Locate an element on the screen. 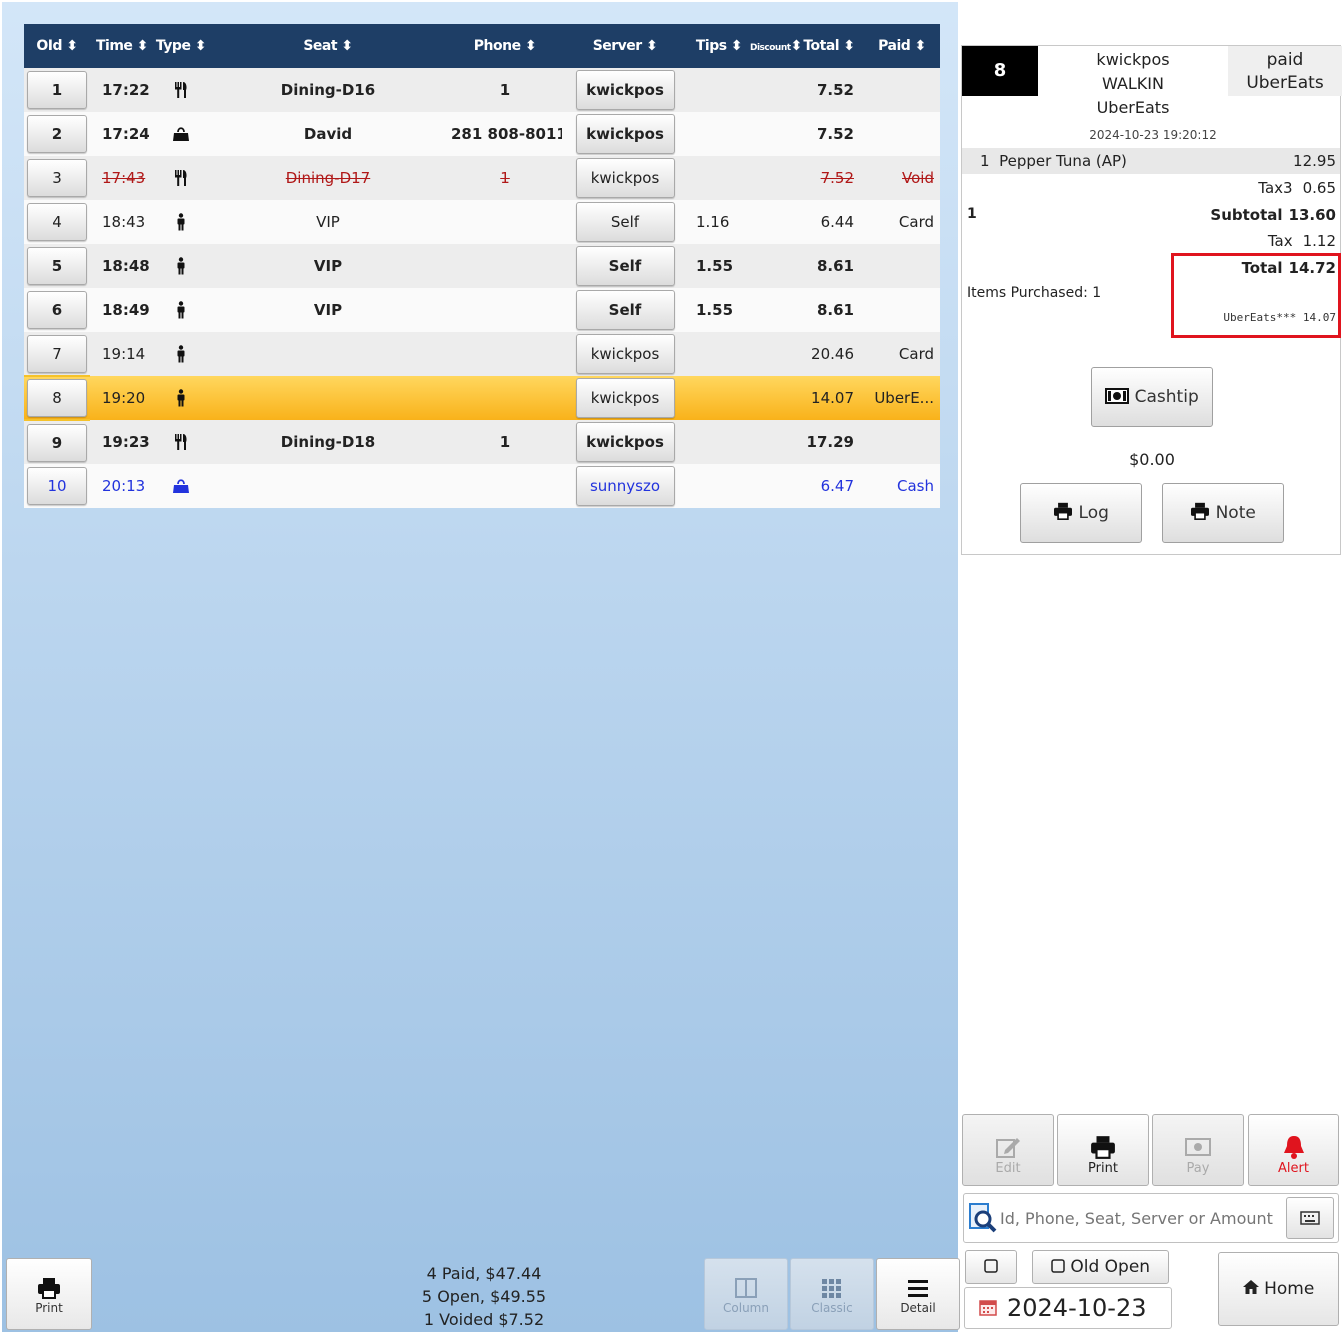 This screenshot has width=1342, height=1334. table-row: 7 19:14 kwickpos 20.46 Card is located at coordinates (482, 354).